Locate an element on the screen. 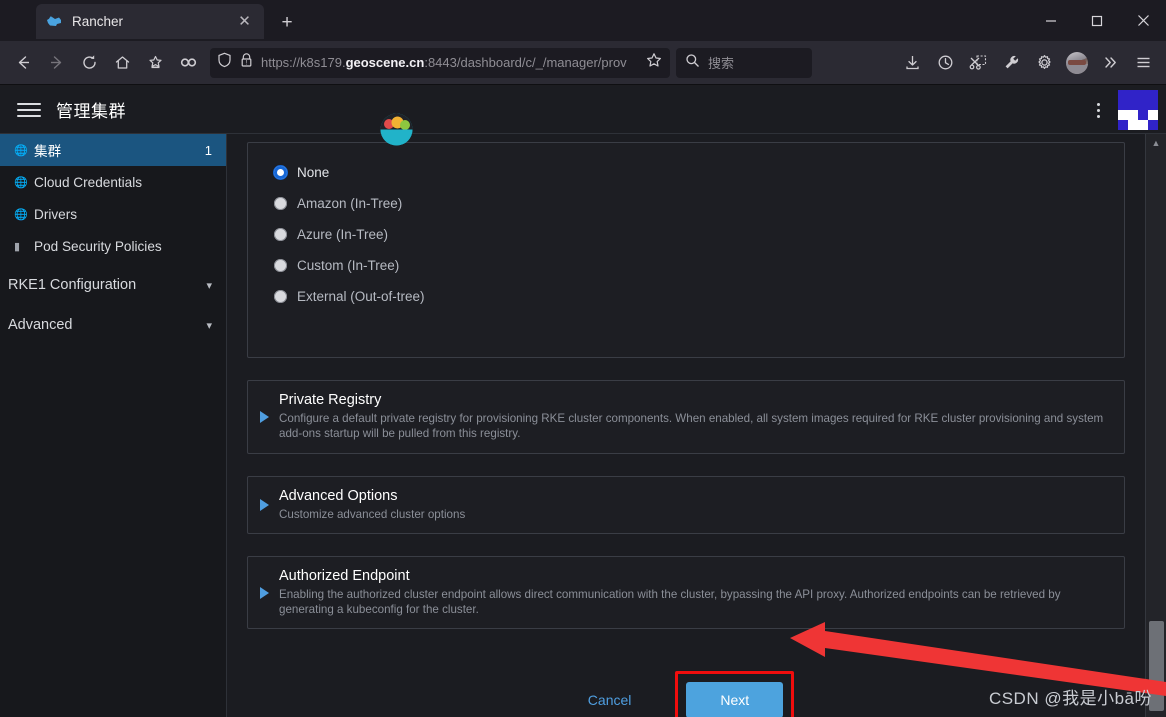 The image size is (1166, 717). screenshot-icon is located at coordinates (978, 63).